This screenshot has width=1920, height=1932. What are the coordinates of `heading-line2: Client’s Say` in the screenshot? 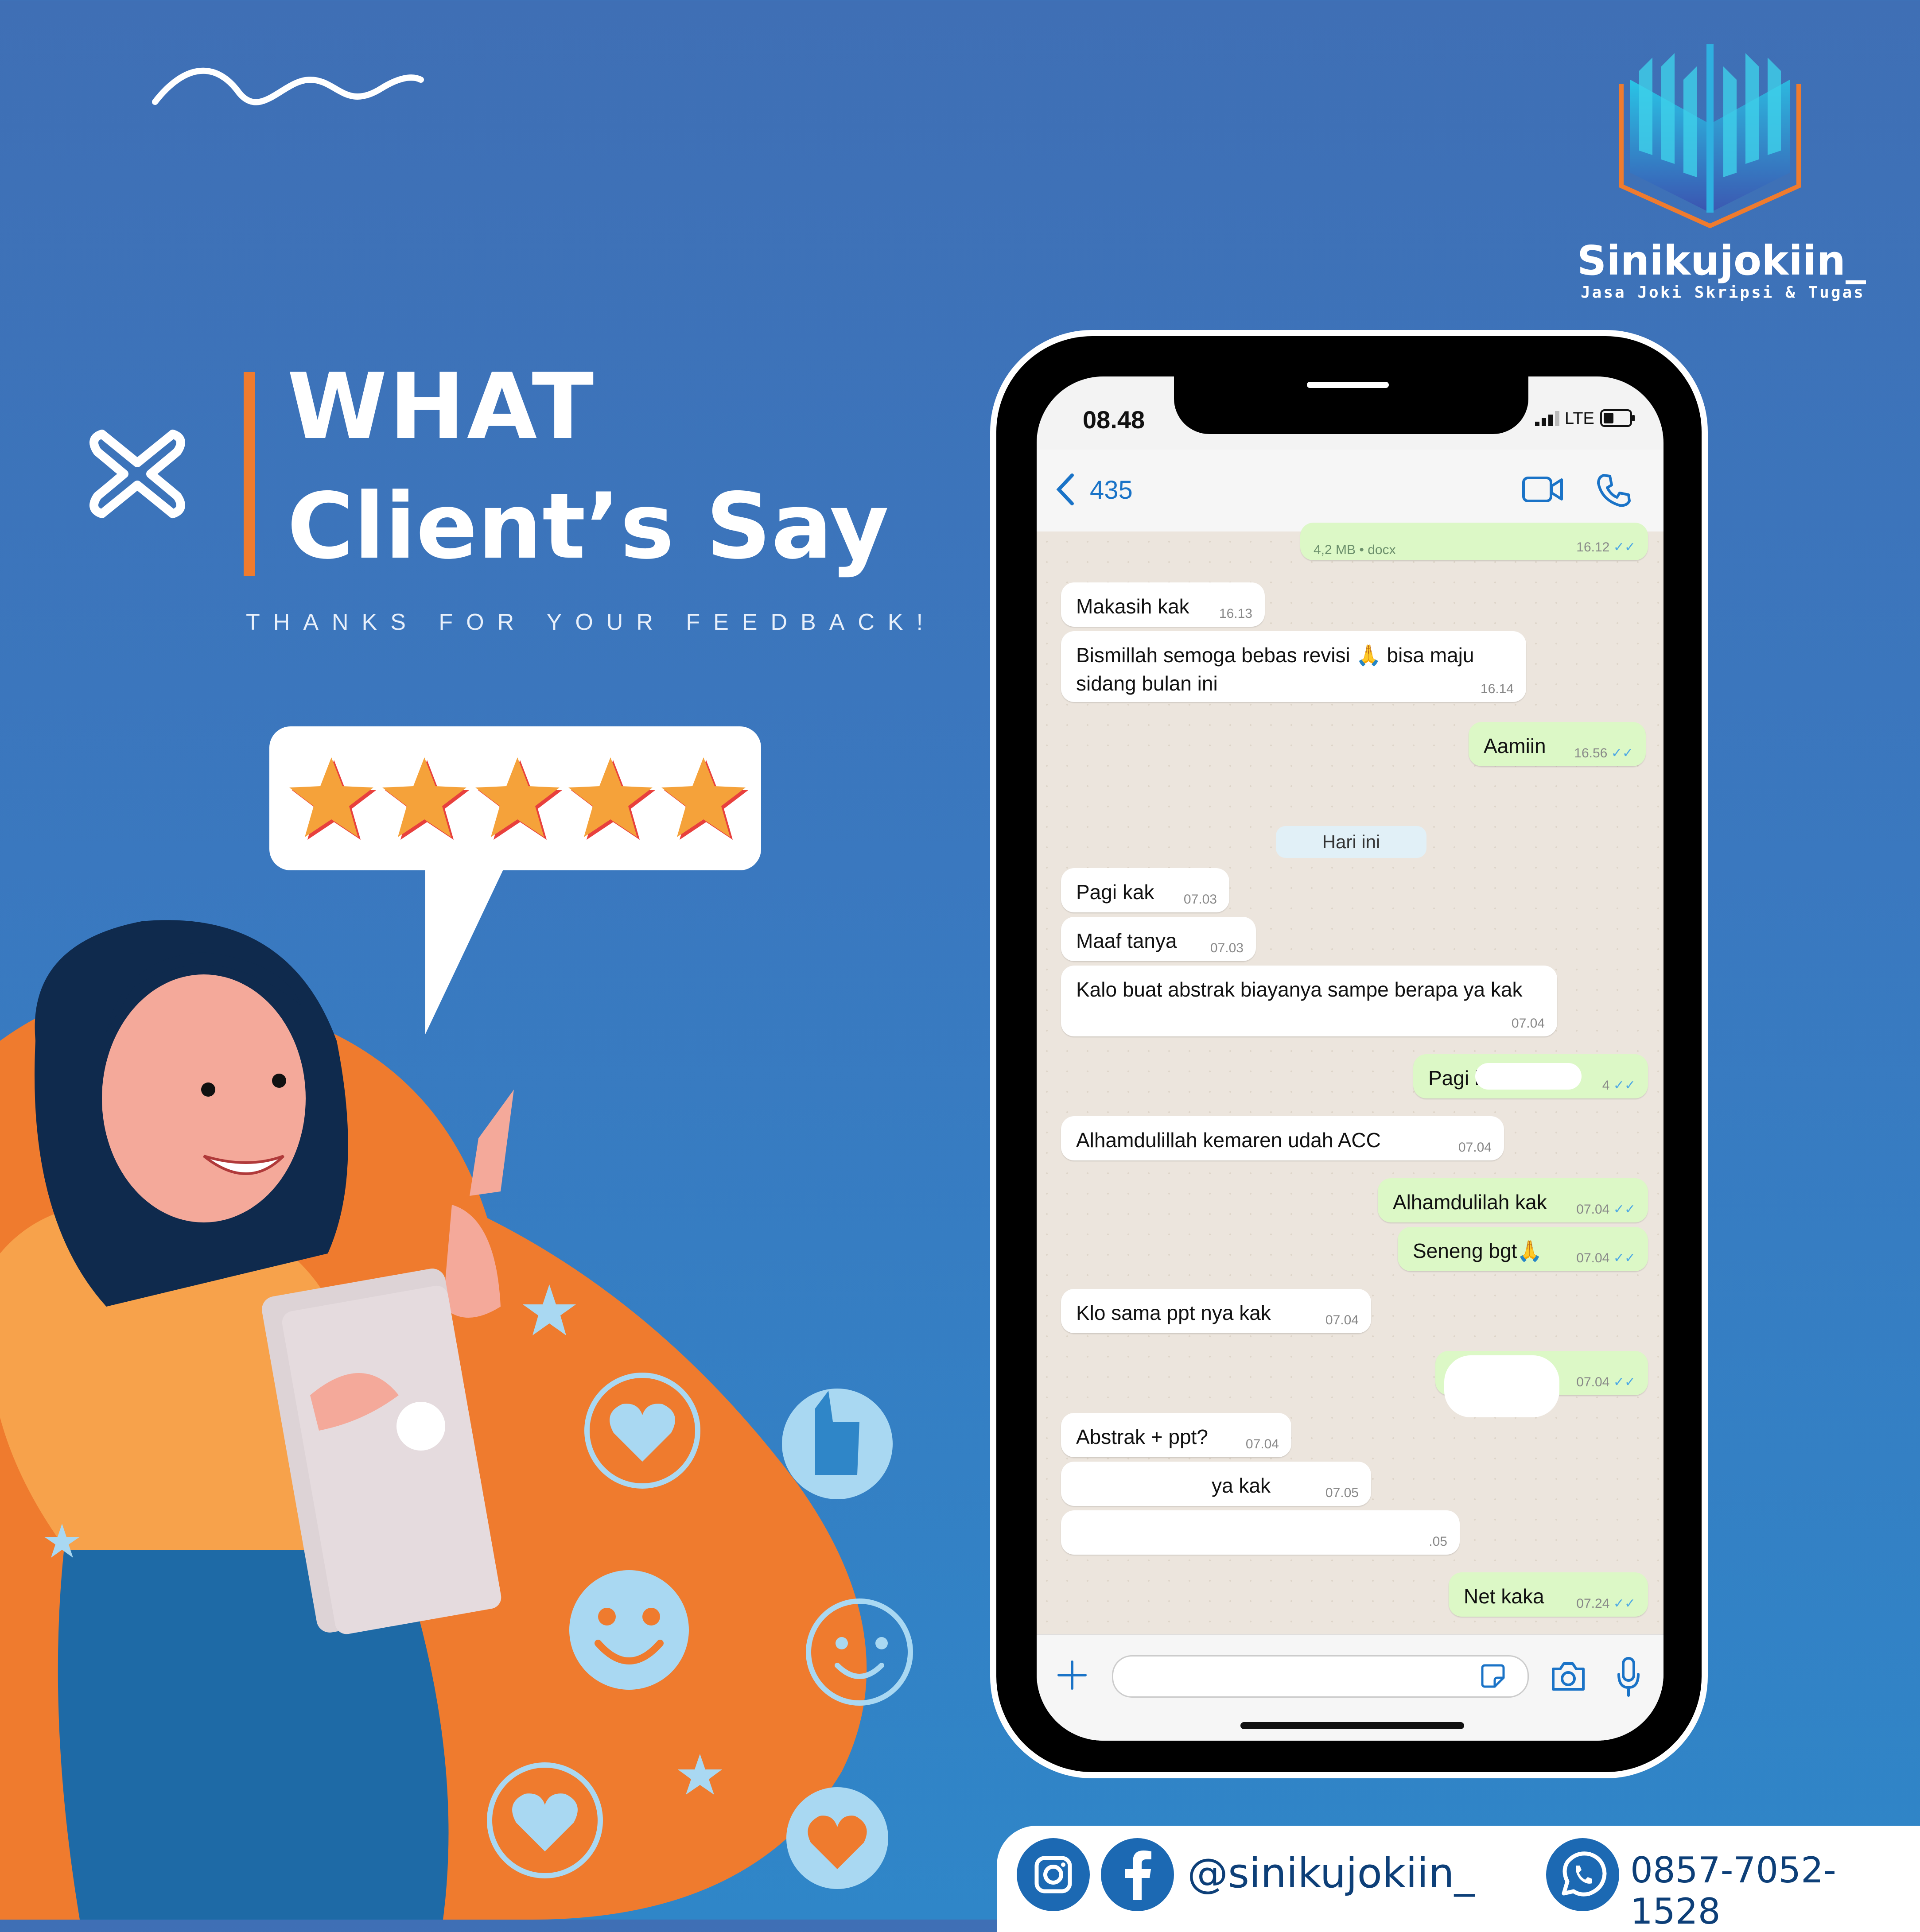 It's located at (588, 526).